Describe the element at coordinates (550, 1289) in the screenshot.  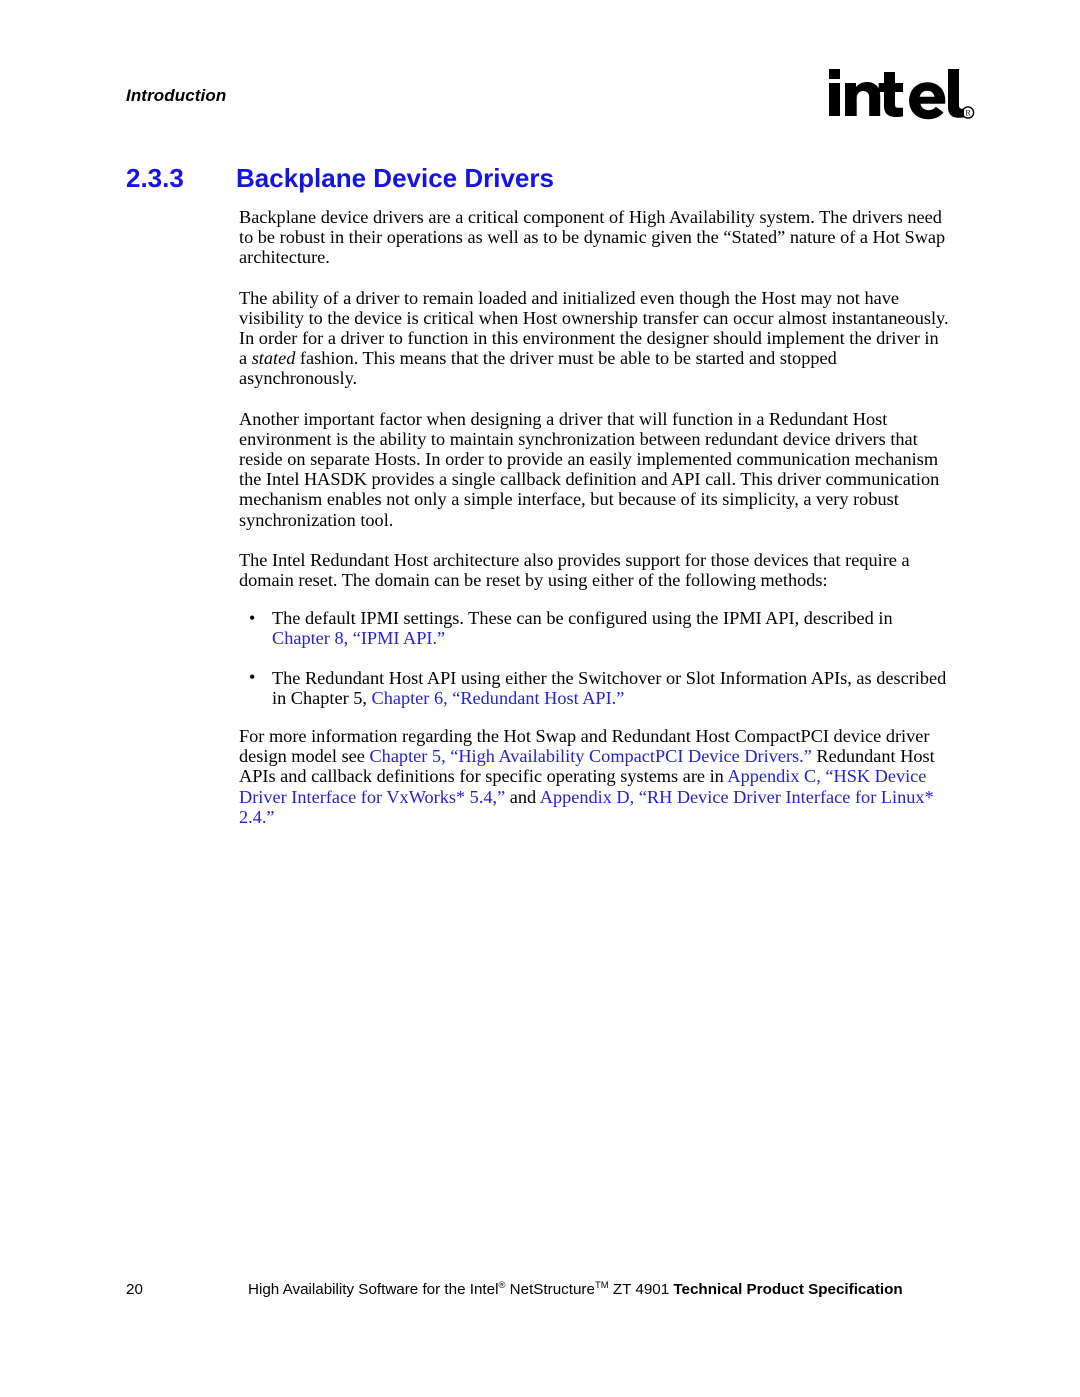
I see `footer-text-2: NetStructure` at that location.